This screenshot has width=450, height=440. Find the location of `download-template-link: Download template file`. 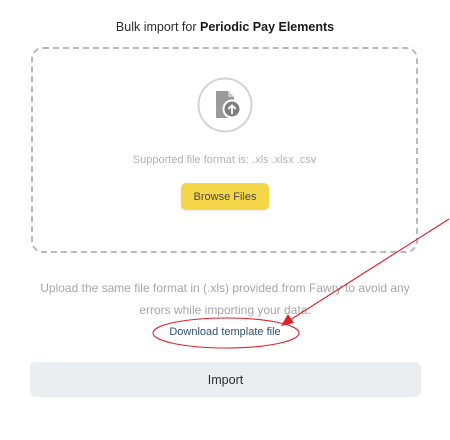

download-template-link: Download template file is located at coordinates (225, 332).